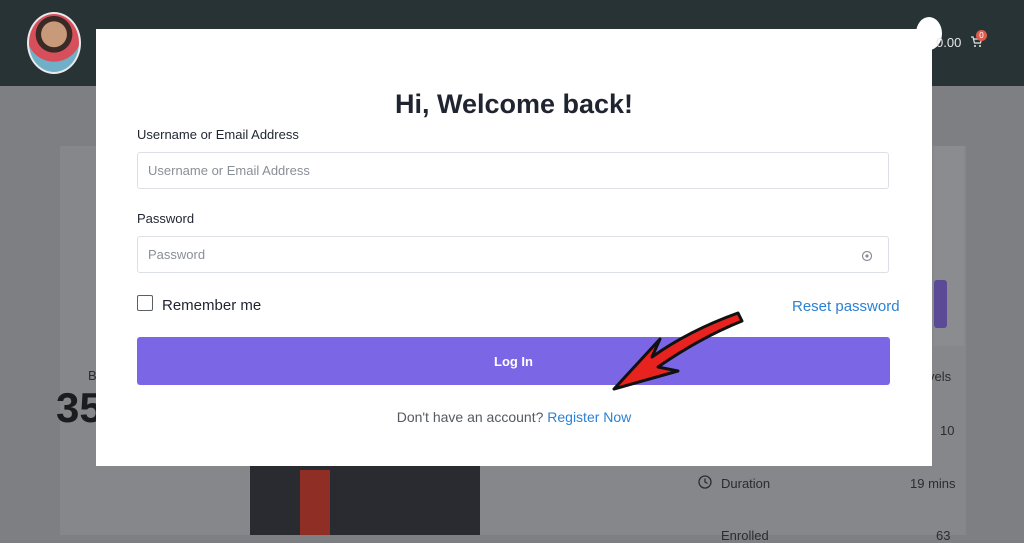 The image size is (1024, 543). I want to click on username-input, so click(513, 170).